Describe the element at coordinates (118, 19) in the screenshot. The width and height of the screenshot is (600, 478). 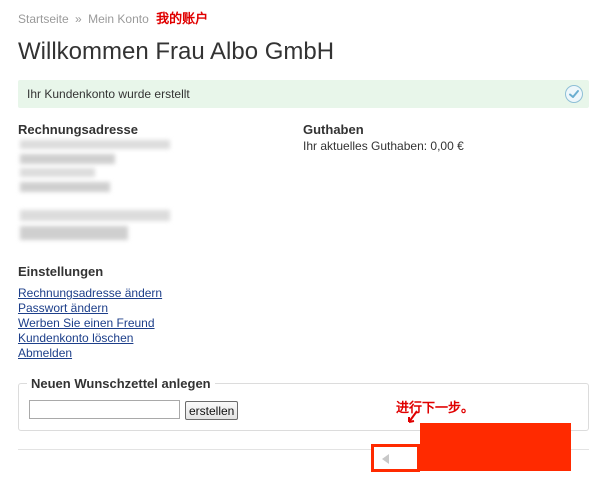
I see `breadcrumb-mein-konto: Mein Konto` at that location.